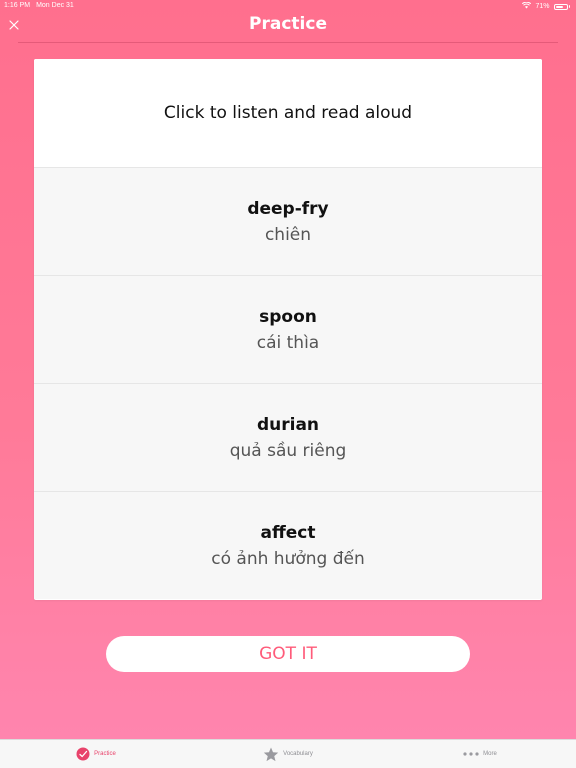 The width and height of the screenshot is (576, 768). Describe the element at coordinates (527, 6) in the screenshot. I see `wifi-icon` at that location.